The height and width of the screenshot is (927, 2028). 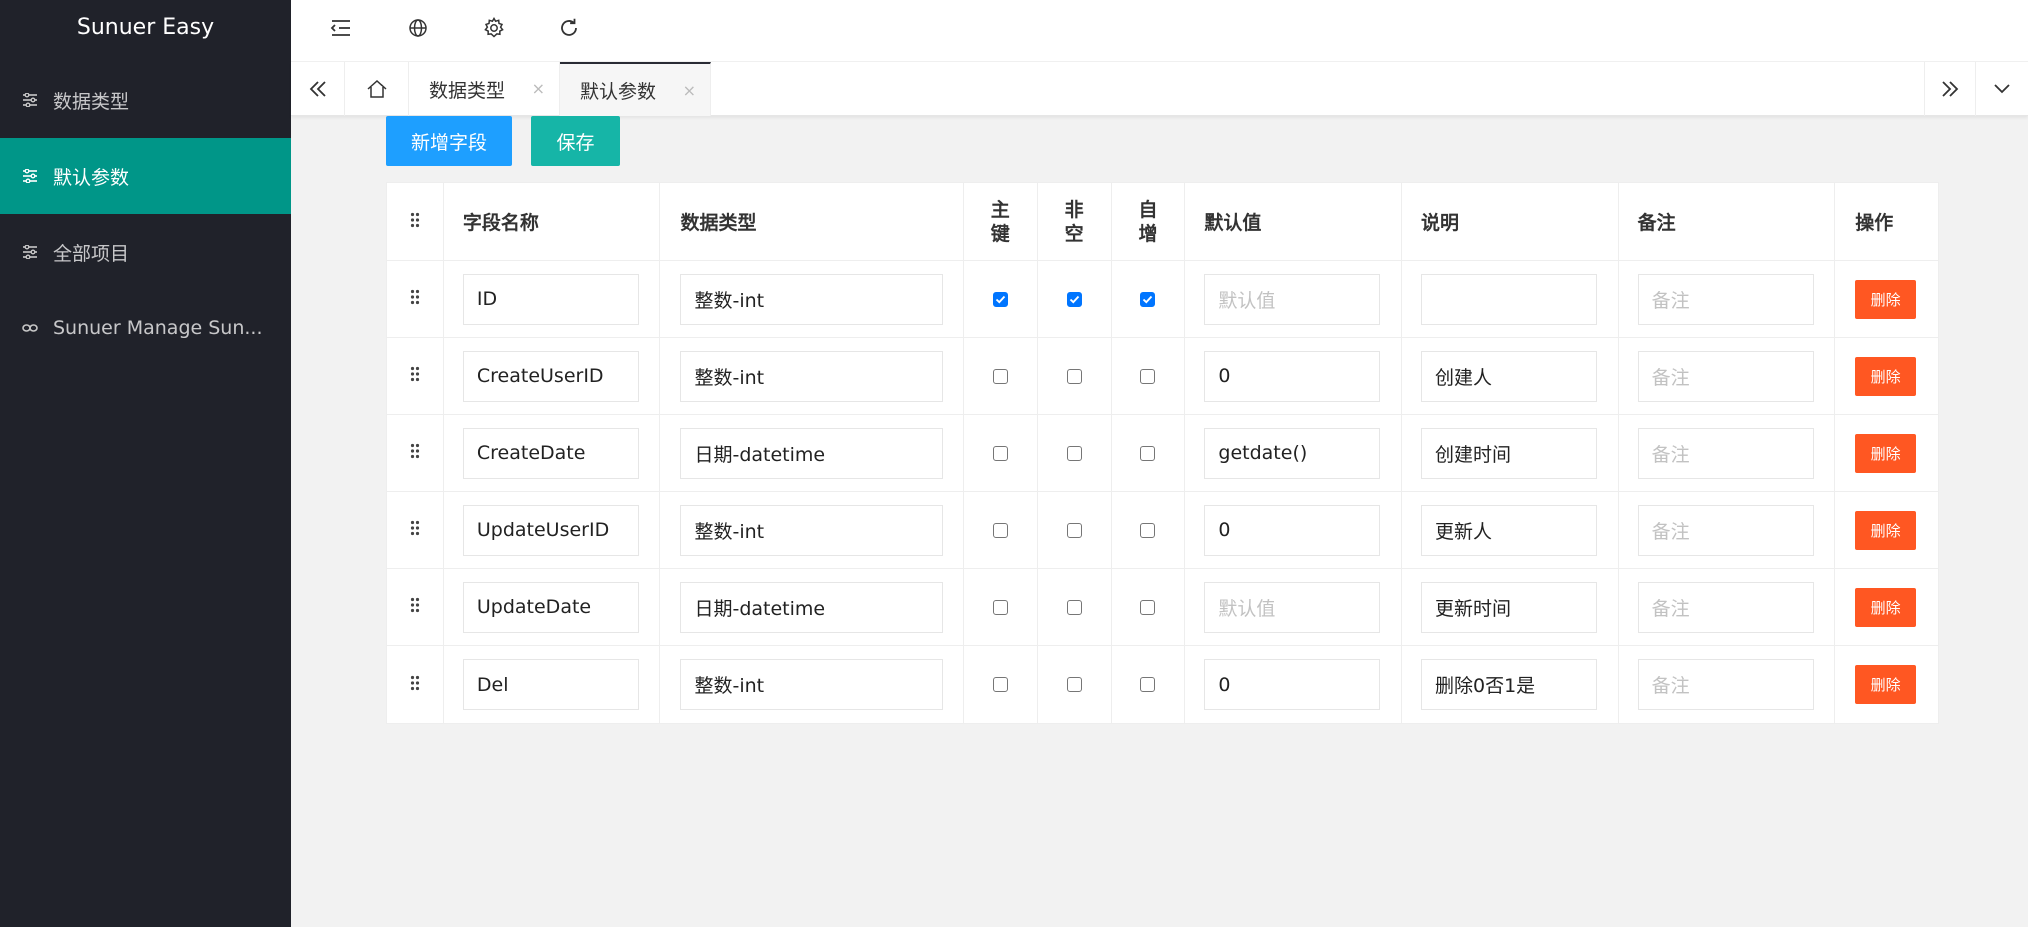 What do you see at coordinates (1000, 209) in the screenshot?
I see `header-char: 主` at bounding box center [1000, 209].